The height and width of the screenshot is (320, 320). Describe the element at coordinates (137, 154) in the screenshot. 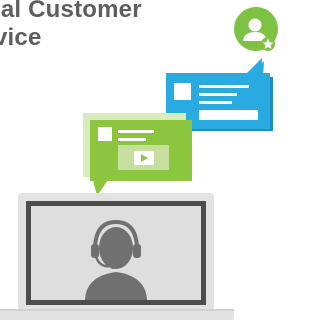

I see `video-chat-bubble-icon` at that location.